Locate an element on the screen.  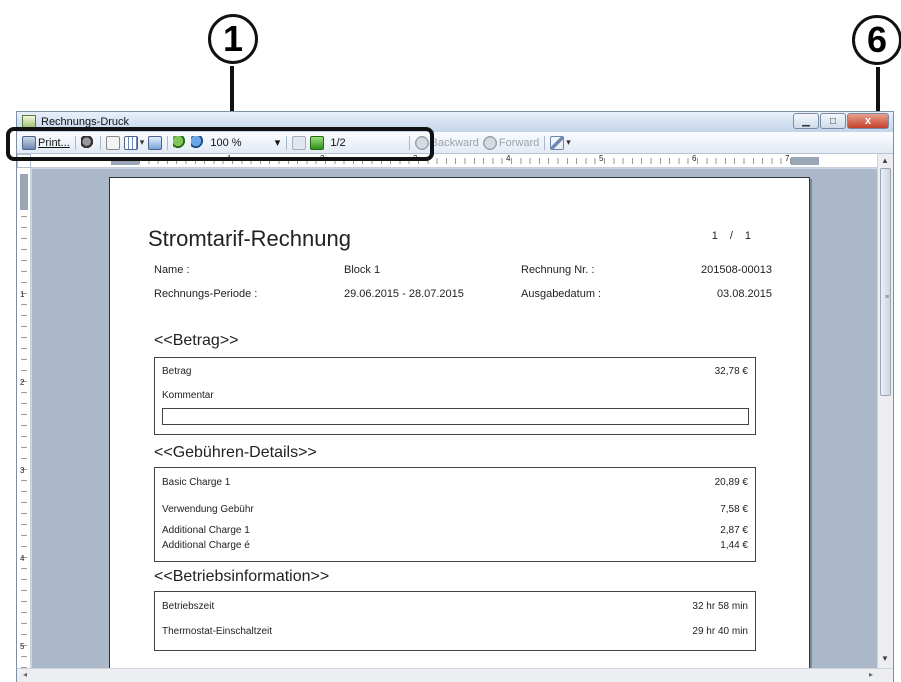
app-icon is located at coordinates (29, 122).